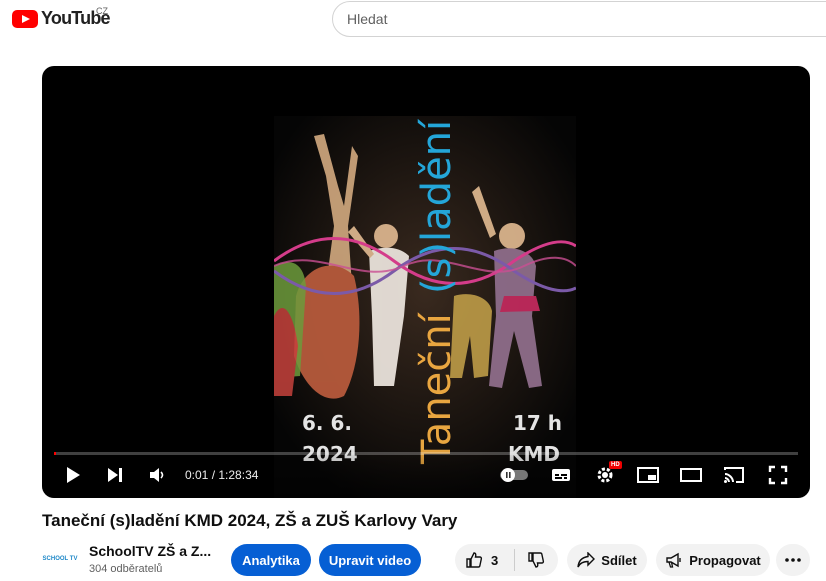 This screenshot has height=581, width=826. What do you see at coordinates (515, 560) in the screenshot?
I see `like-divider` at bounding box center [515, 560].